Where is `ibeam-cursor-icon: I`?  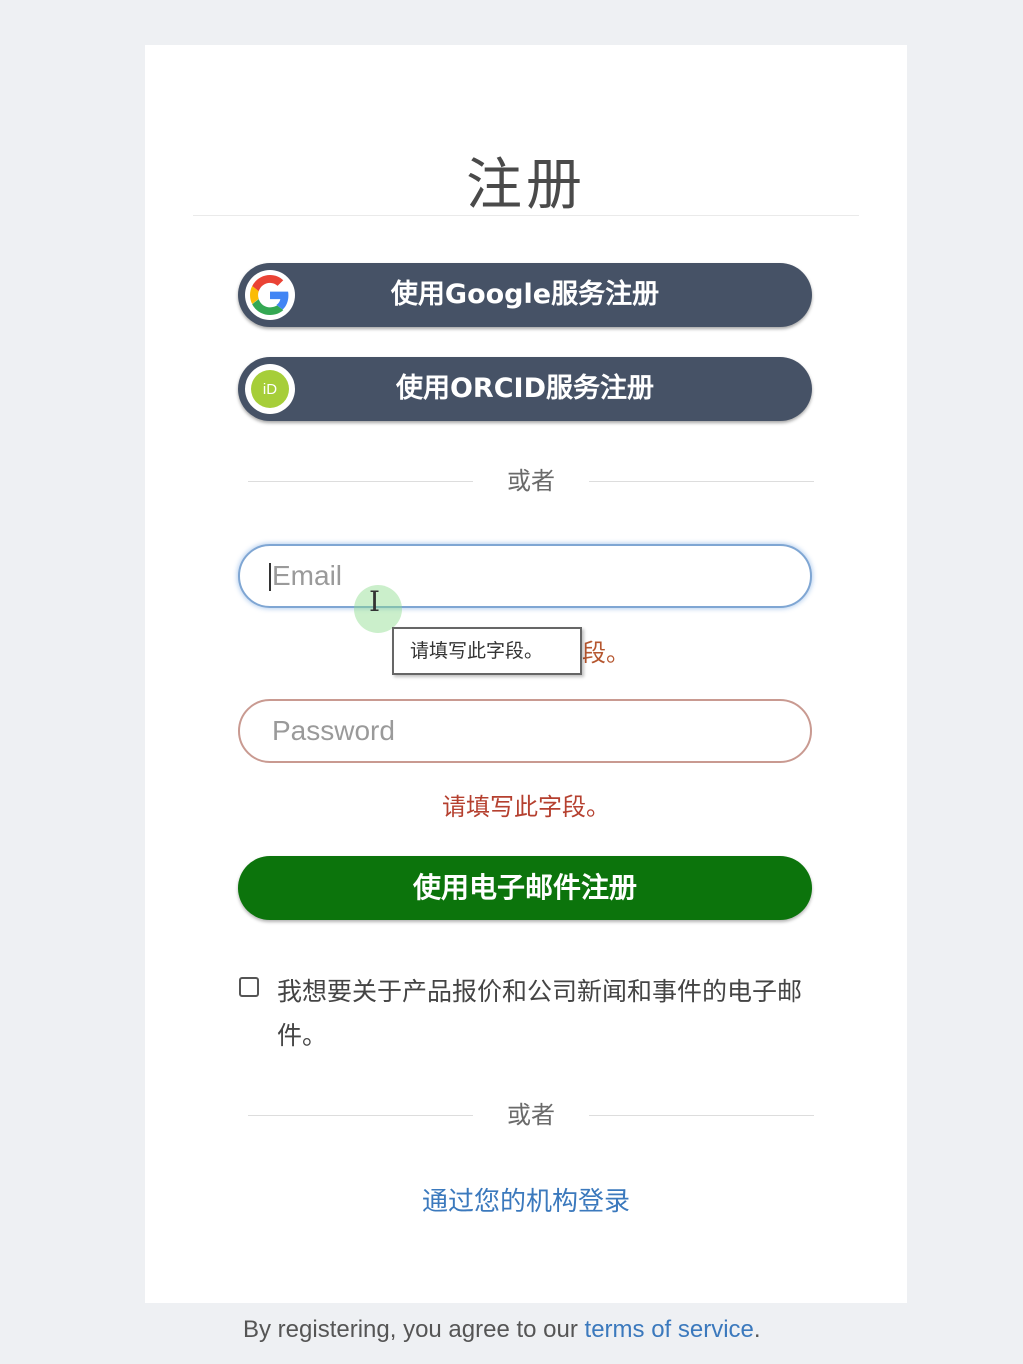 ibeam-cursor-icon: I is located at coordinates (375, 601).